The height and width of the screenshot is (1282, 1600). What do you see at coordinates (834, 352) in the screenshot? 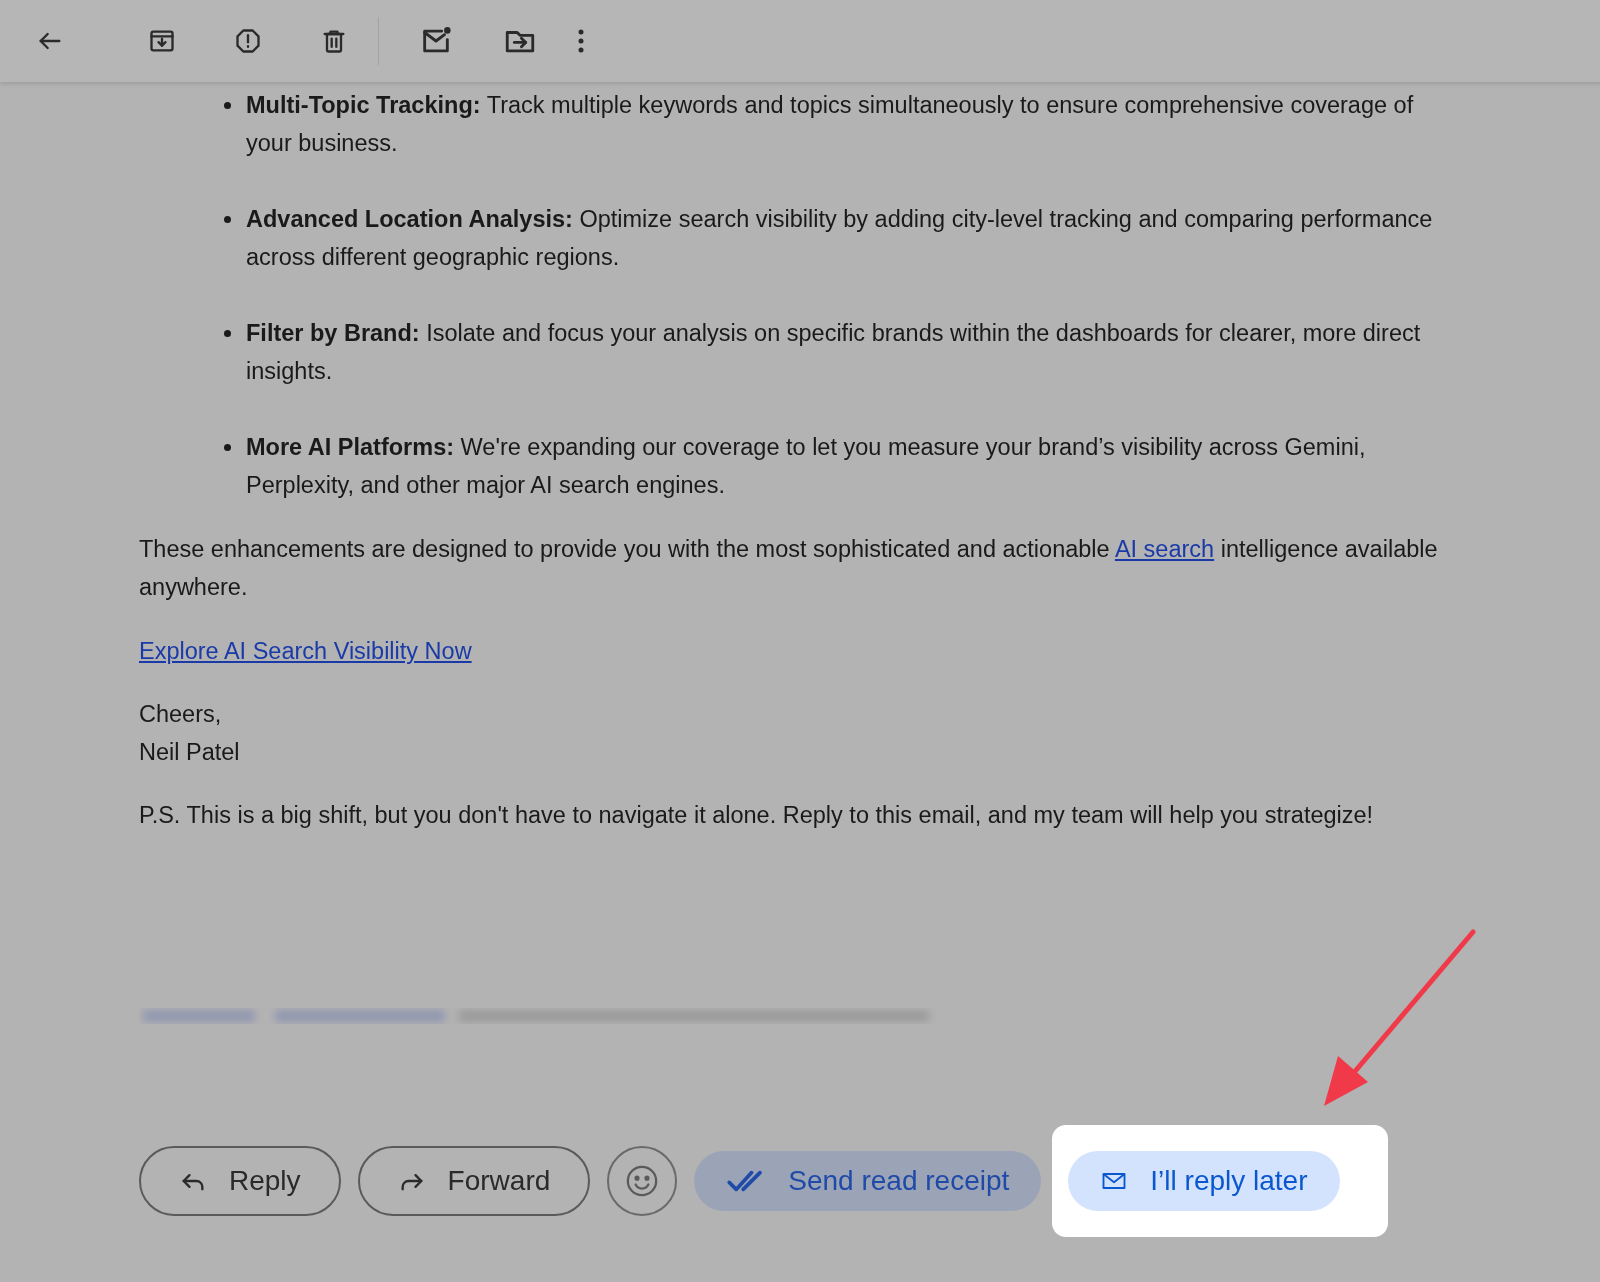
I see `bullet-text: Filter by Brand: Isolate and focus your analysis on specific brands within the dashboards for clearer, more direct insights.` at bounding box center [834, 352].